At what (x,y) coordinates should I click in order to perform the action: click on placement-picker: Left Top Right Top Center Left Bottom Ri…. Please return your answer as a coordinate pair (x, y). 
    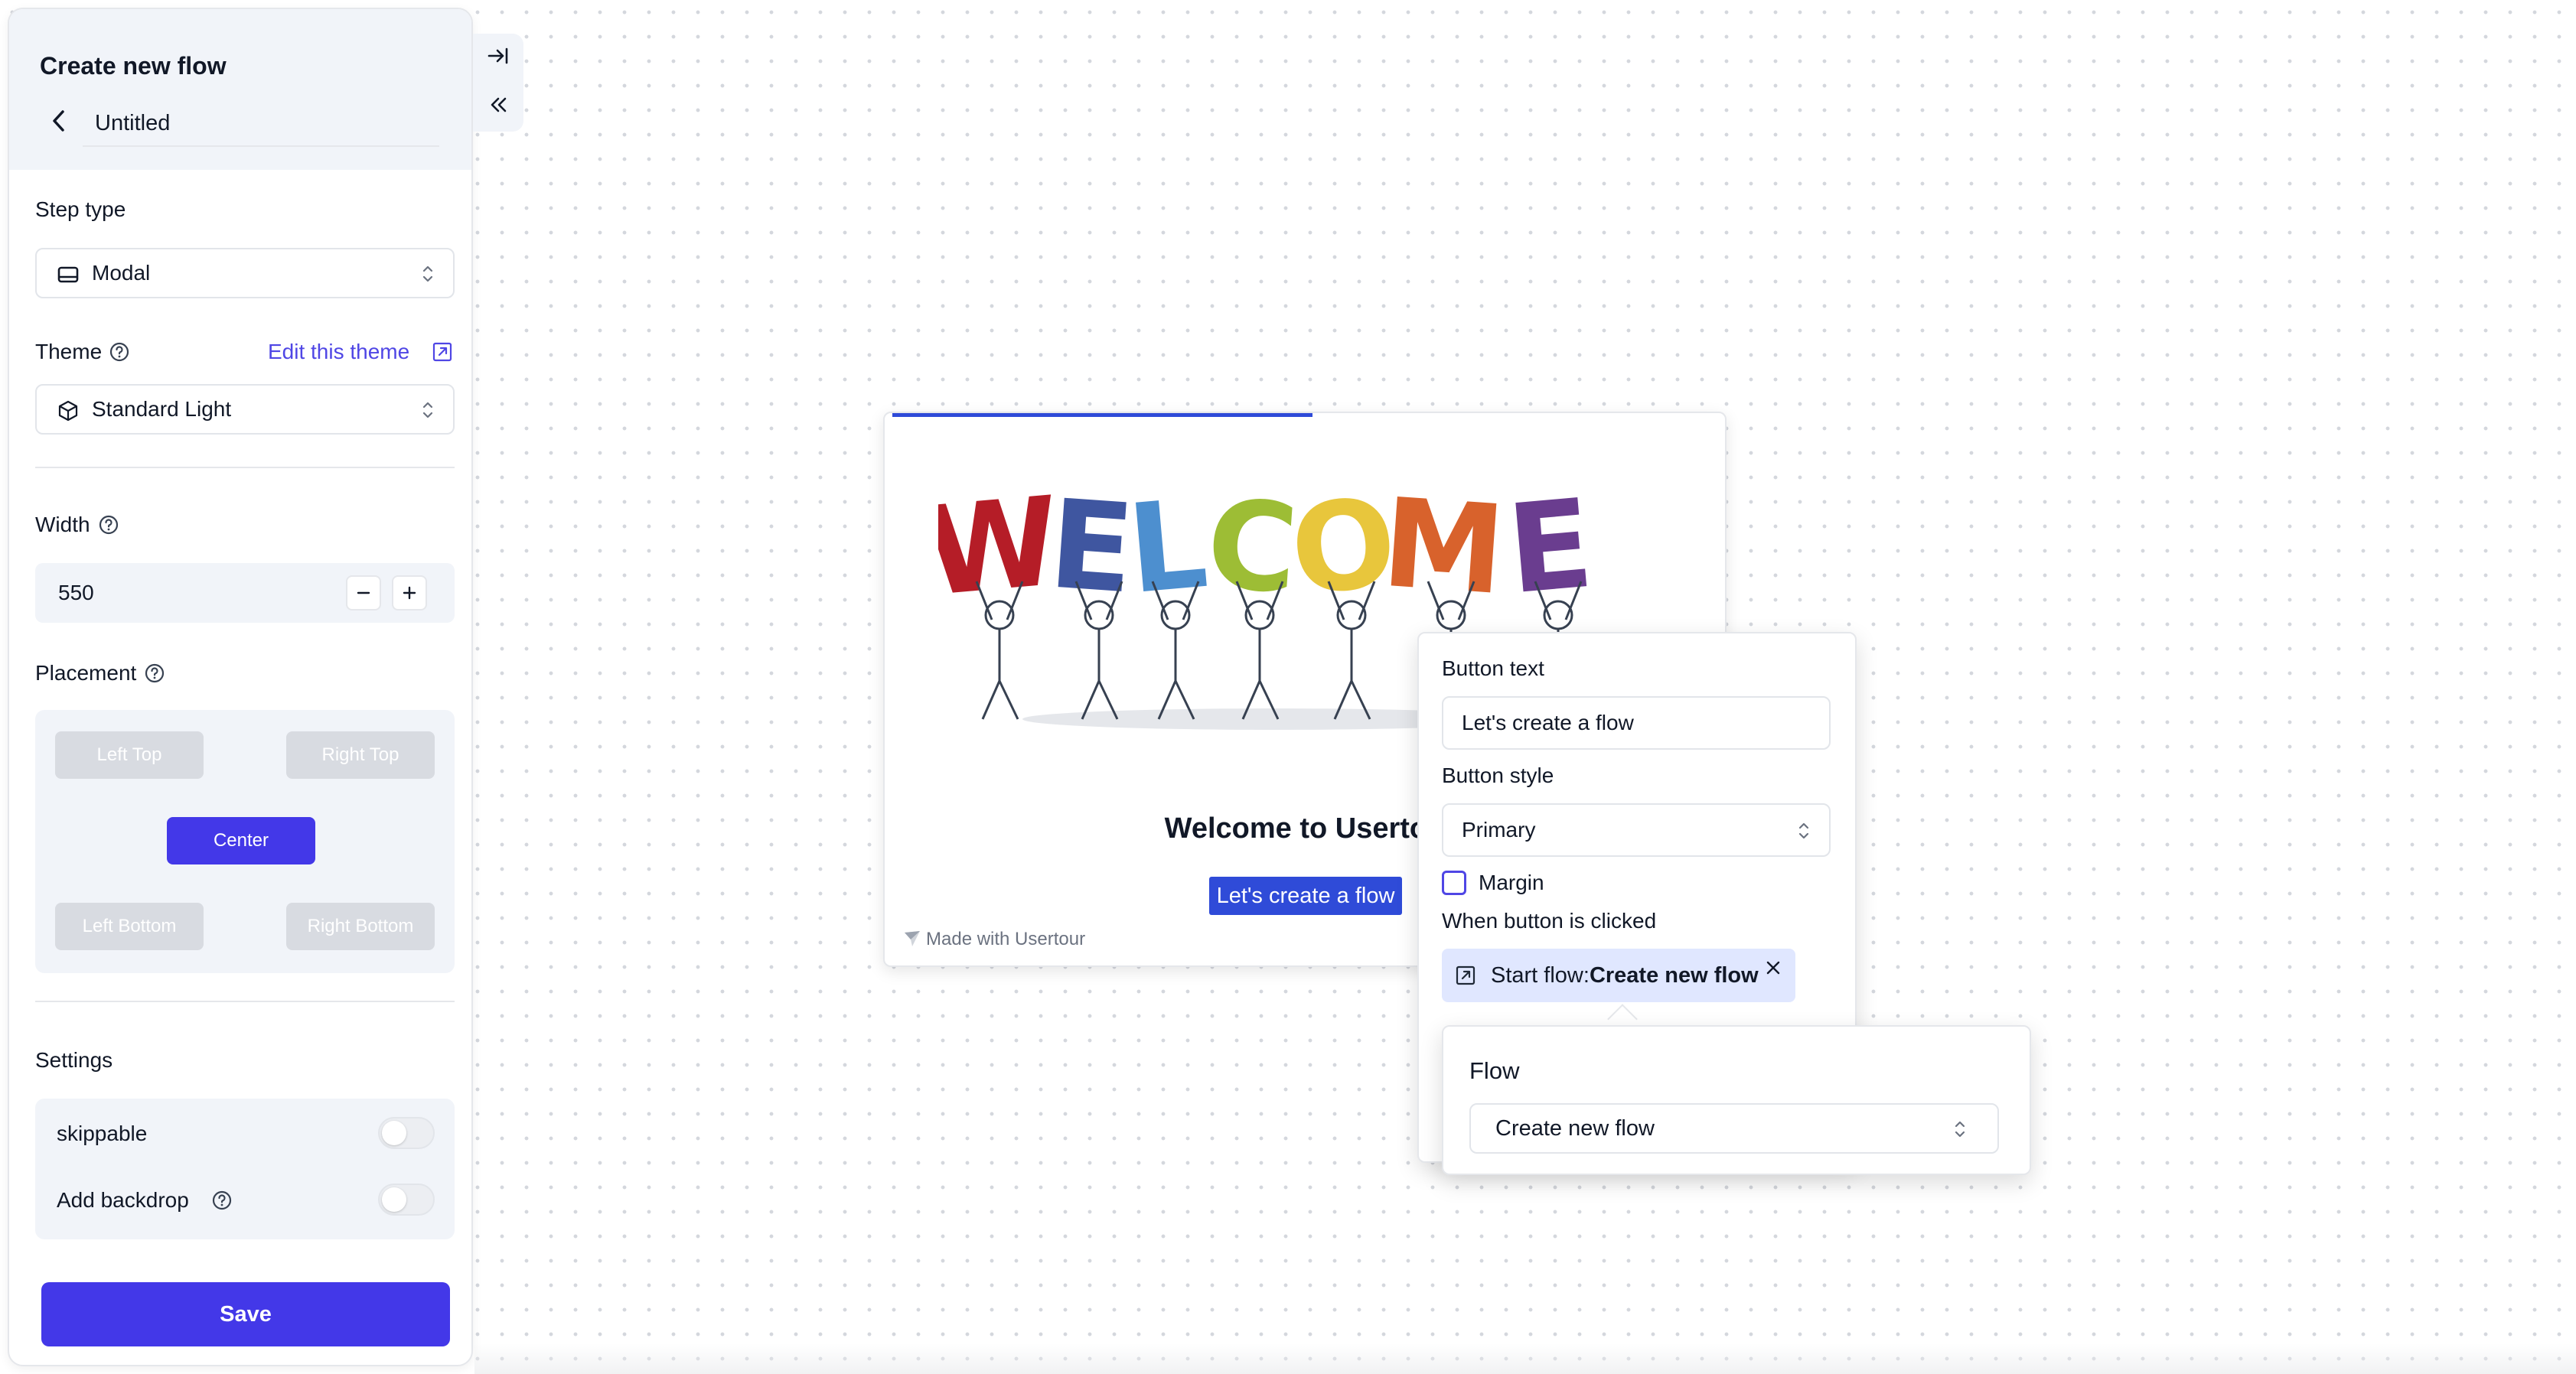
    Looking at the image, I should click on (245, 841).